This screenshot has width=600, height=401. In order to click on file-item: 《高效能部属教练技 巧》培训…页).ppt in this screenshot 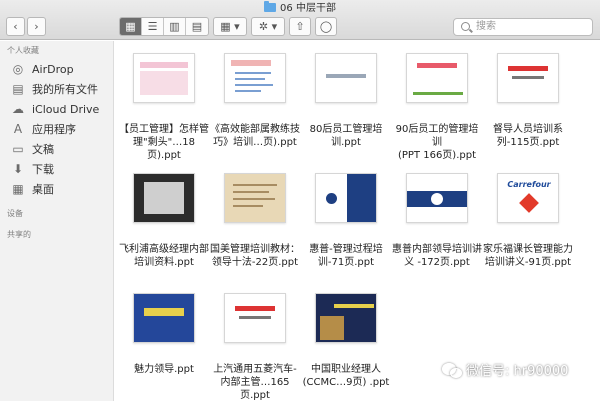, I will do `click(255, 100)`.